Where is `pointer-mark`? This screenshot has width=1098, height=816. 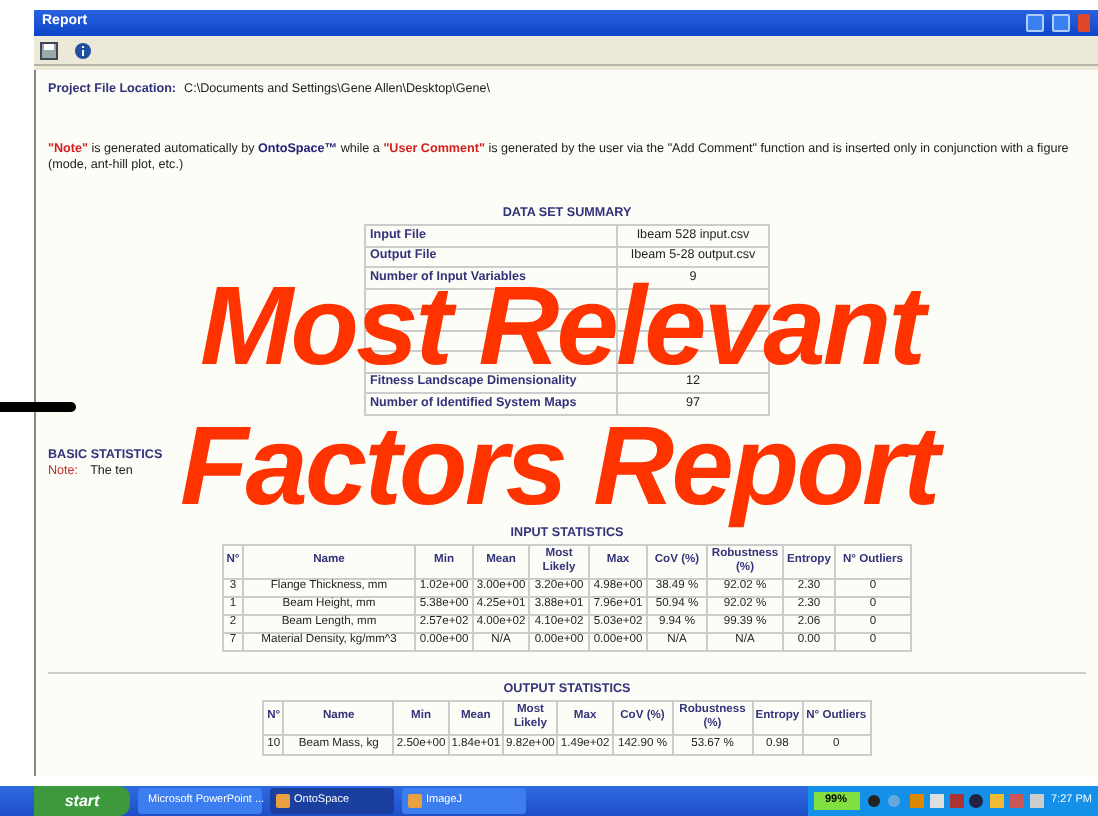 pointer-mark is located at coordinates (38, 407).